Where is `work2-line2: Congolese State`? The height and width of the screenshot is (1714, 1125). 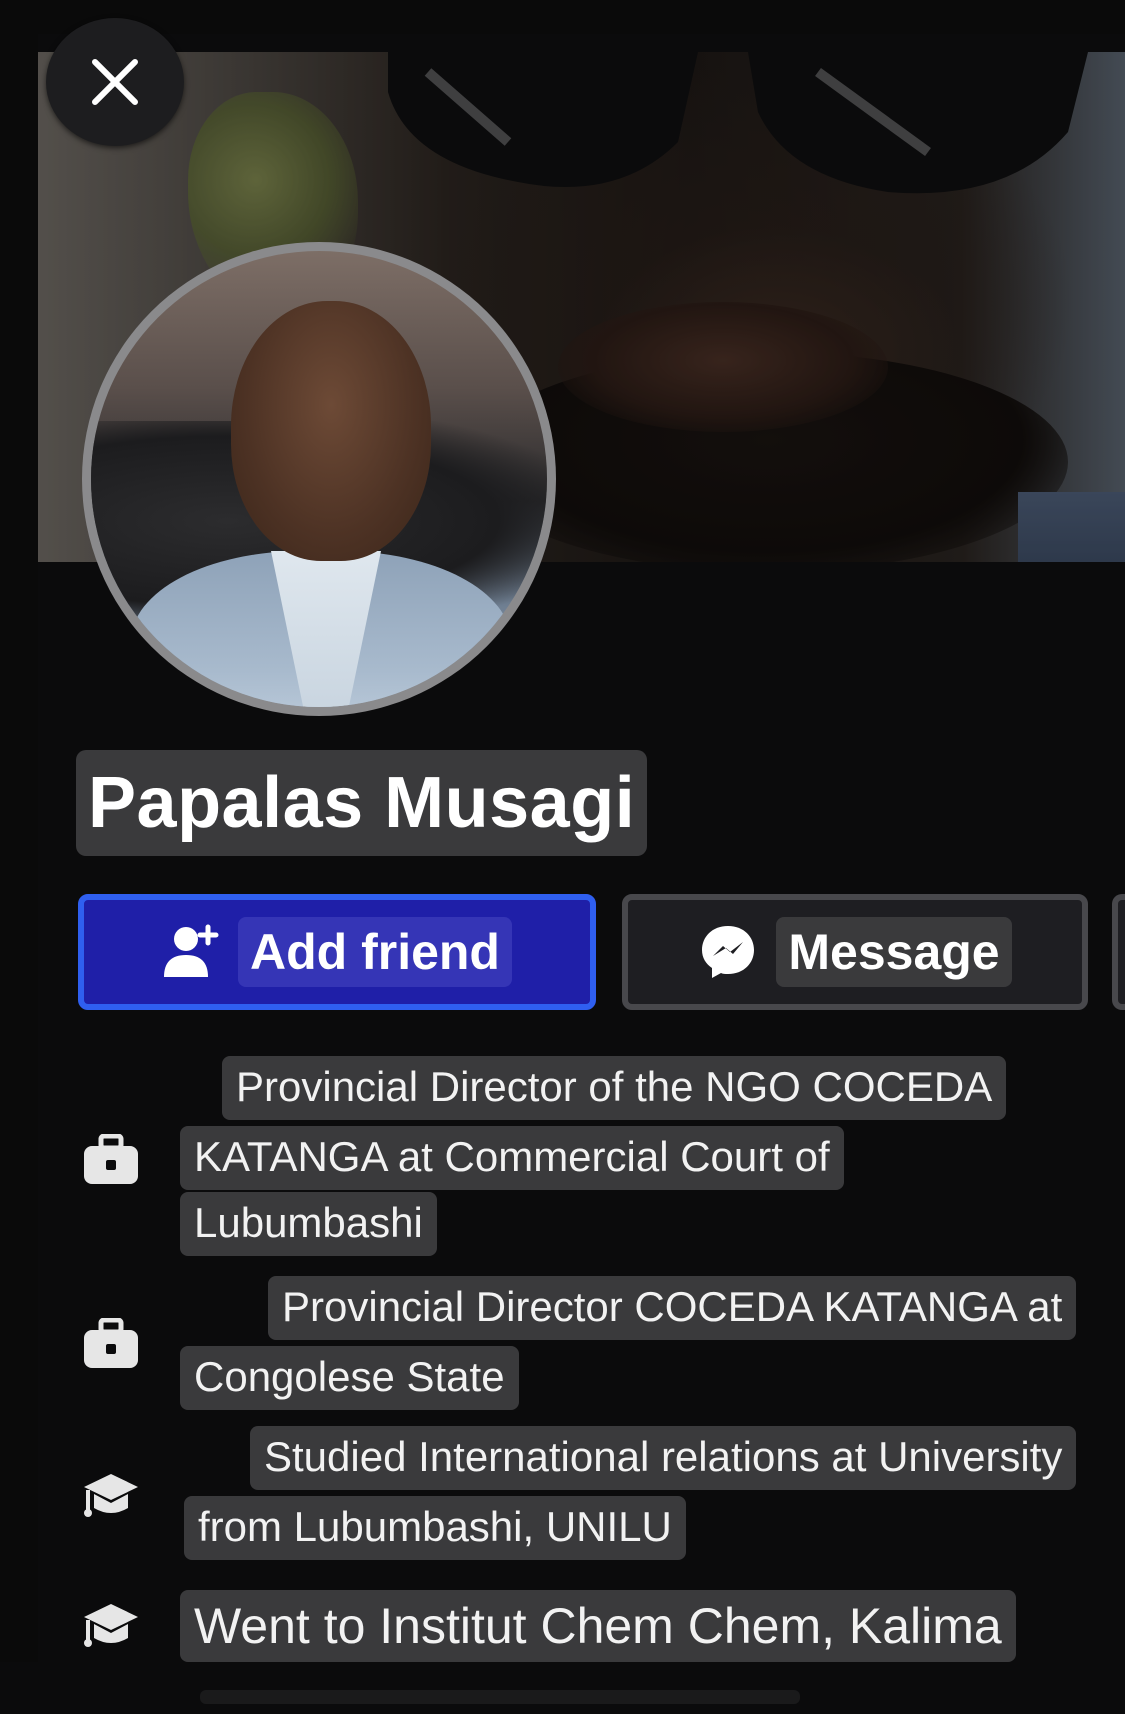
work2-line2: Congolese State is located at coordinates (349, 1378).